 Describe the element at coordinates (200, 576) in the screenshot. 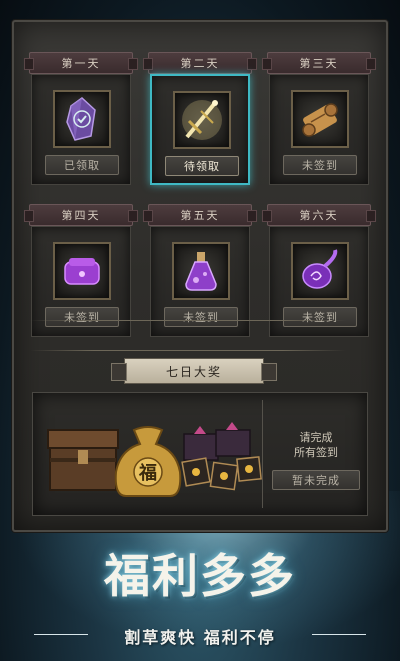

I see `promo-title: 福利多多` at that location.